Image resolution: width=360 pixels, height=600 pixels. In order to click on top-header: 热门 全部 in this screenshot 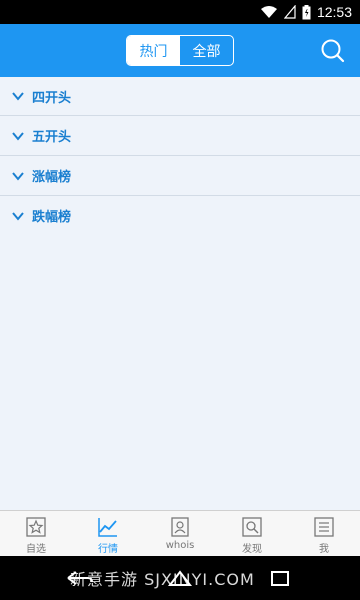, I will do `click(180, 50)`.